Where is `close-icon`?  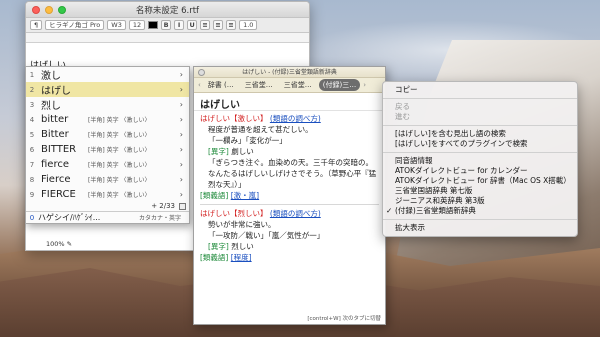
close-icon is located at coordinates (201, 72).